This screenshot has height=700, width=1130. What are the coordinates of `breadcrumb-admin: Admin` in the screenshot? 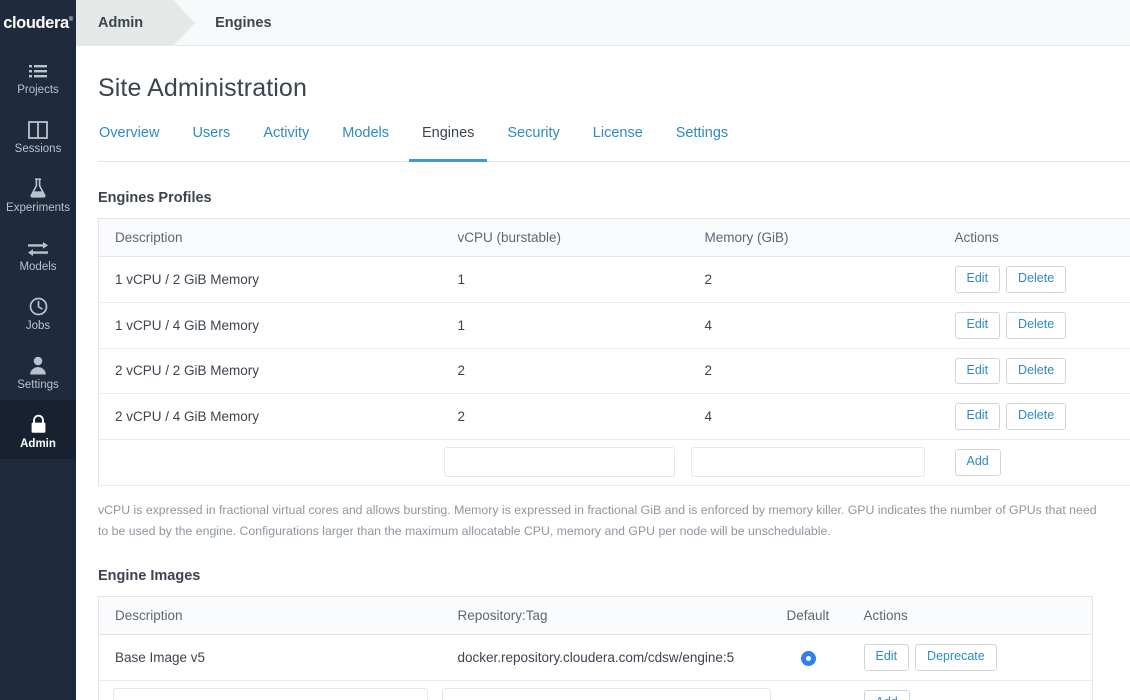 It's located at (136, 23).